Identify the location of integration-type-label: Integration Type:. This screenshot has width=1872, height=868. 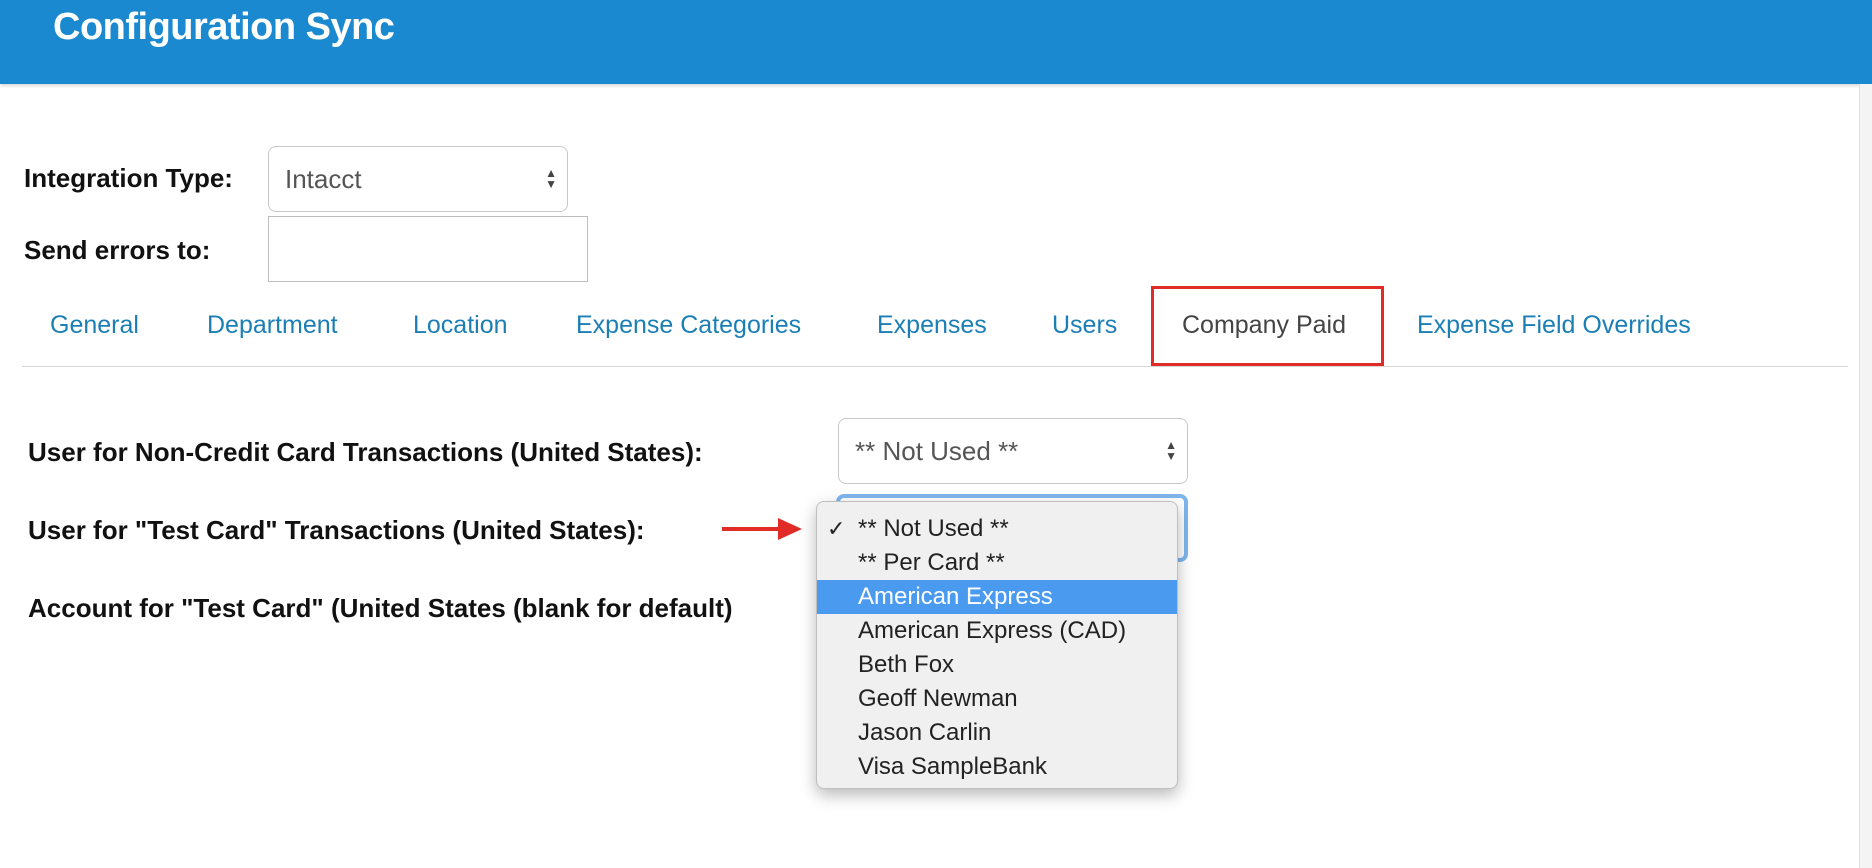
(128, 178).